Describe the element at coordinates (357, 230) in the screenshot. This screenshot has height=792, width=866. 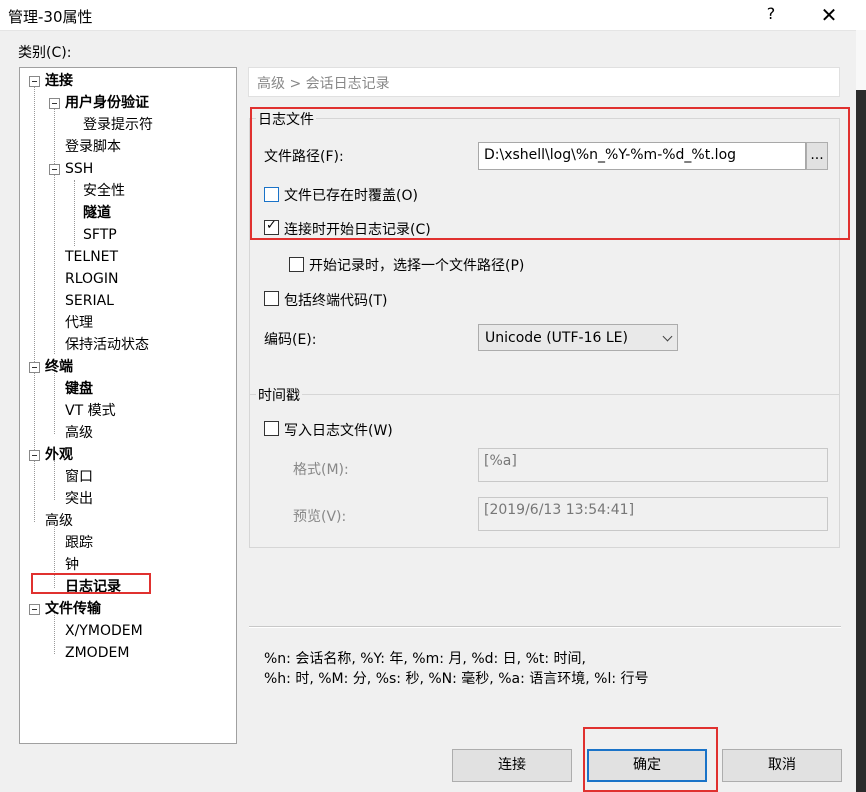
I see `start-logging-label: 连接时开始日志记录(C)` at that location.